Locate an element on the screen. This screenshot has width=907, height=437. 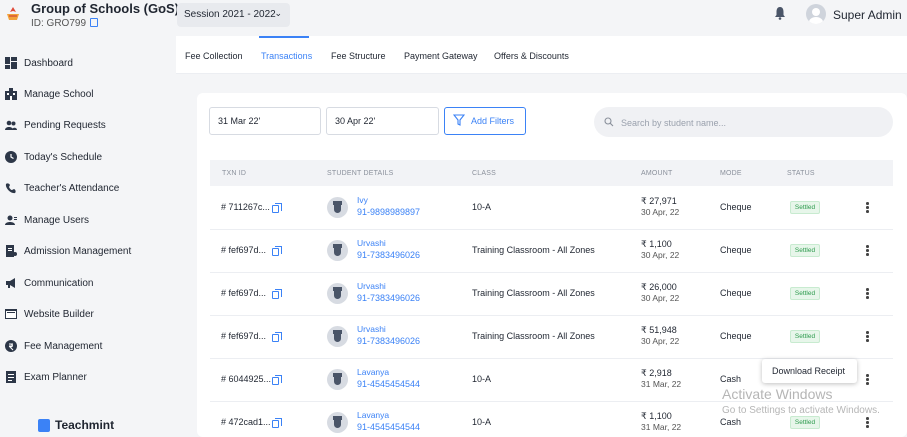
amount-value: ₹ 51,948 is located at coordinates (659, 330).